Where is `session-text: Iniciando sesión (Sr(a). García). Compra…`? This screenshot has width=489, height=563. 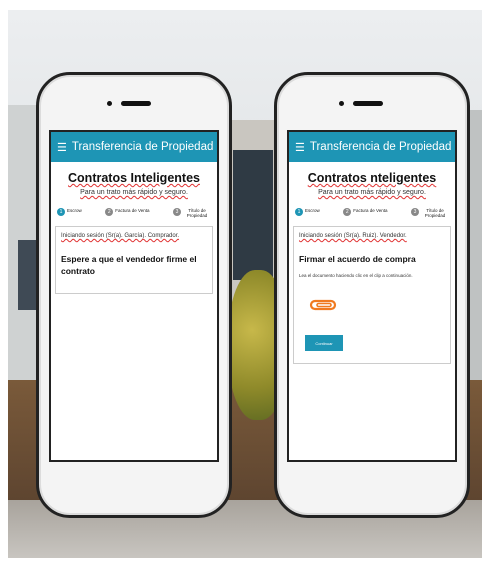
session-text: Iniciando sesión (Sr(a). García). Compra… is located at coordinates (120, 236).